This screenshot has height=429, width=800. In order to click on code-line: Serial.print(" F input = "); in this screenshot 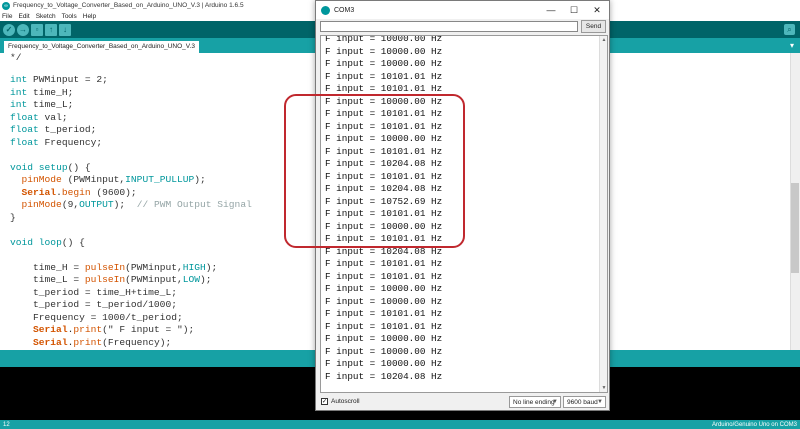, I will do `click(114, 329)`.